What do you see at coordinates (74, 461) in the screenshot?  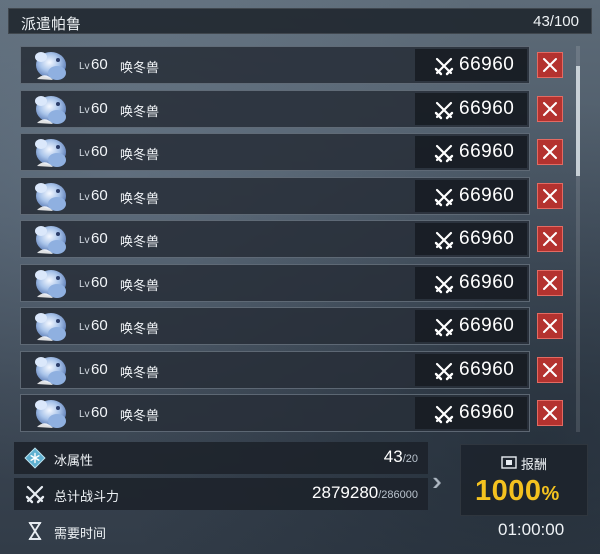 I see `element-label: 冰属性` at bounding box center [74, 461].